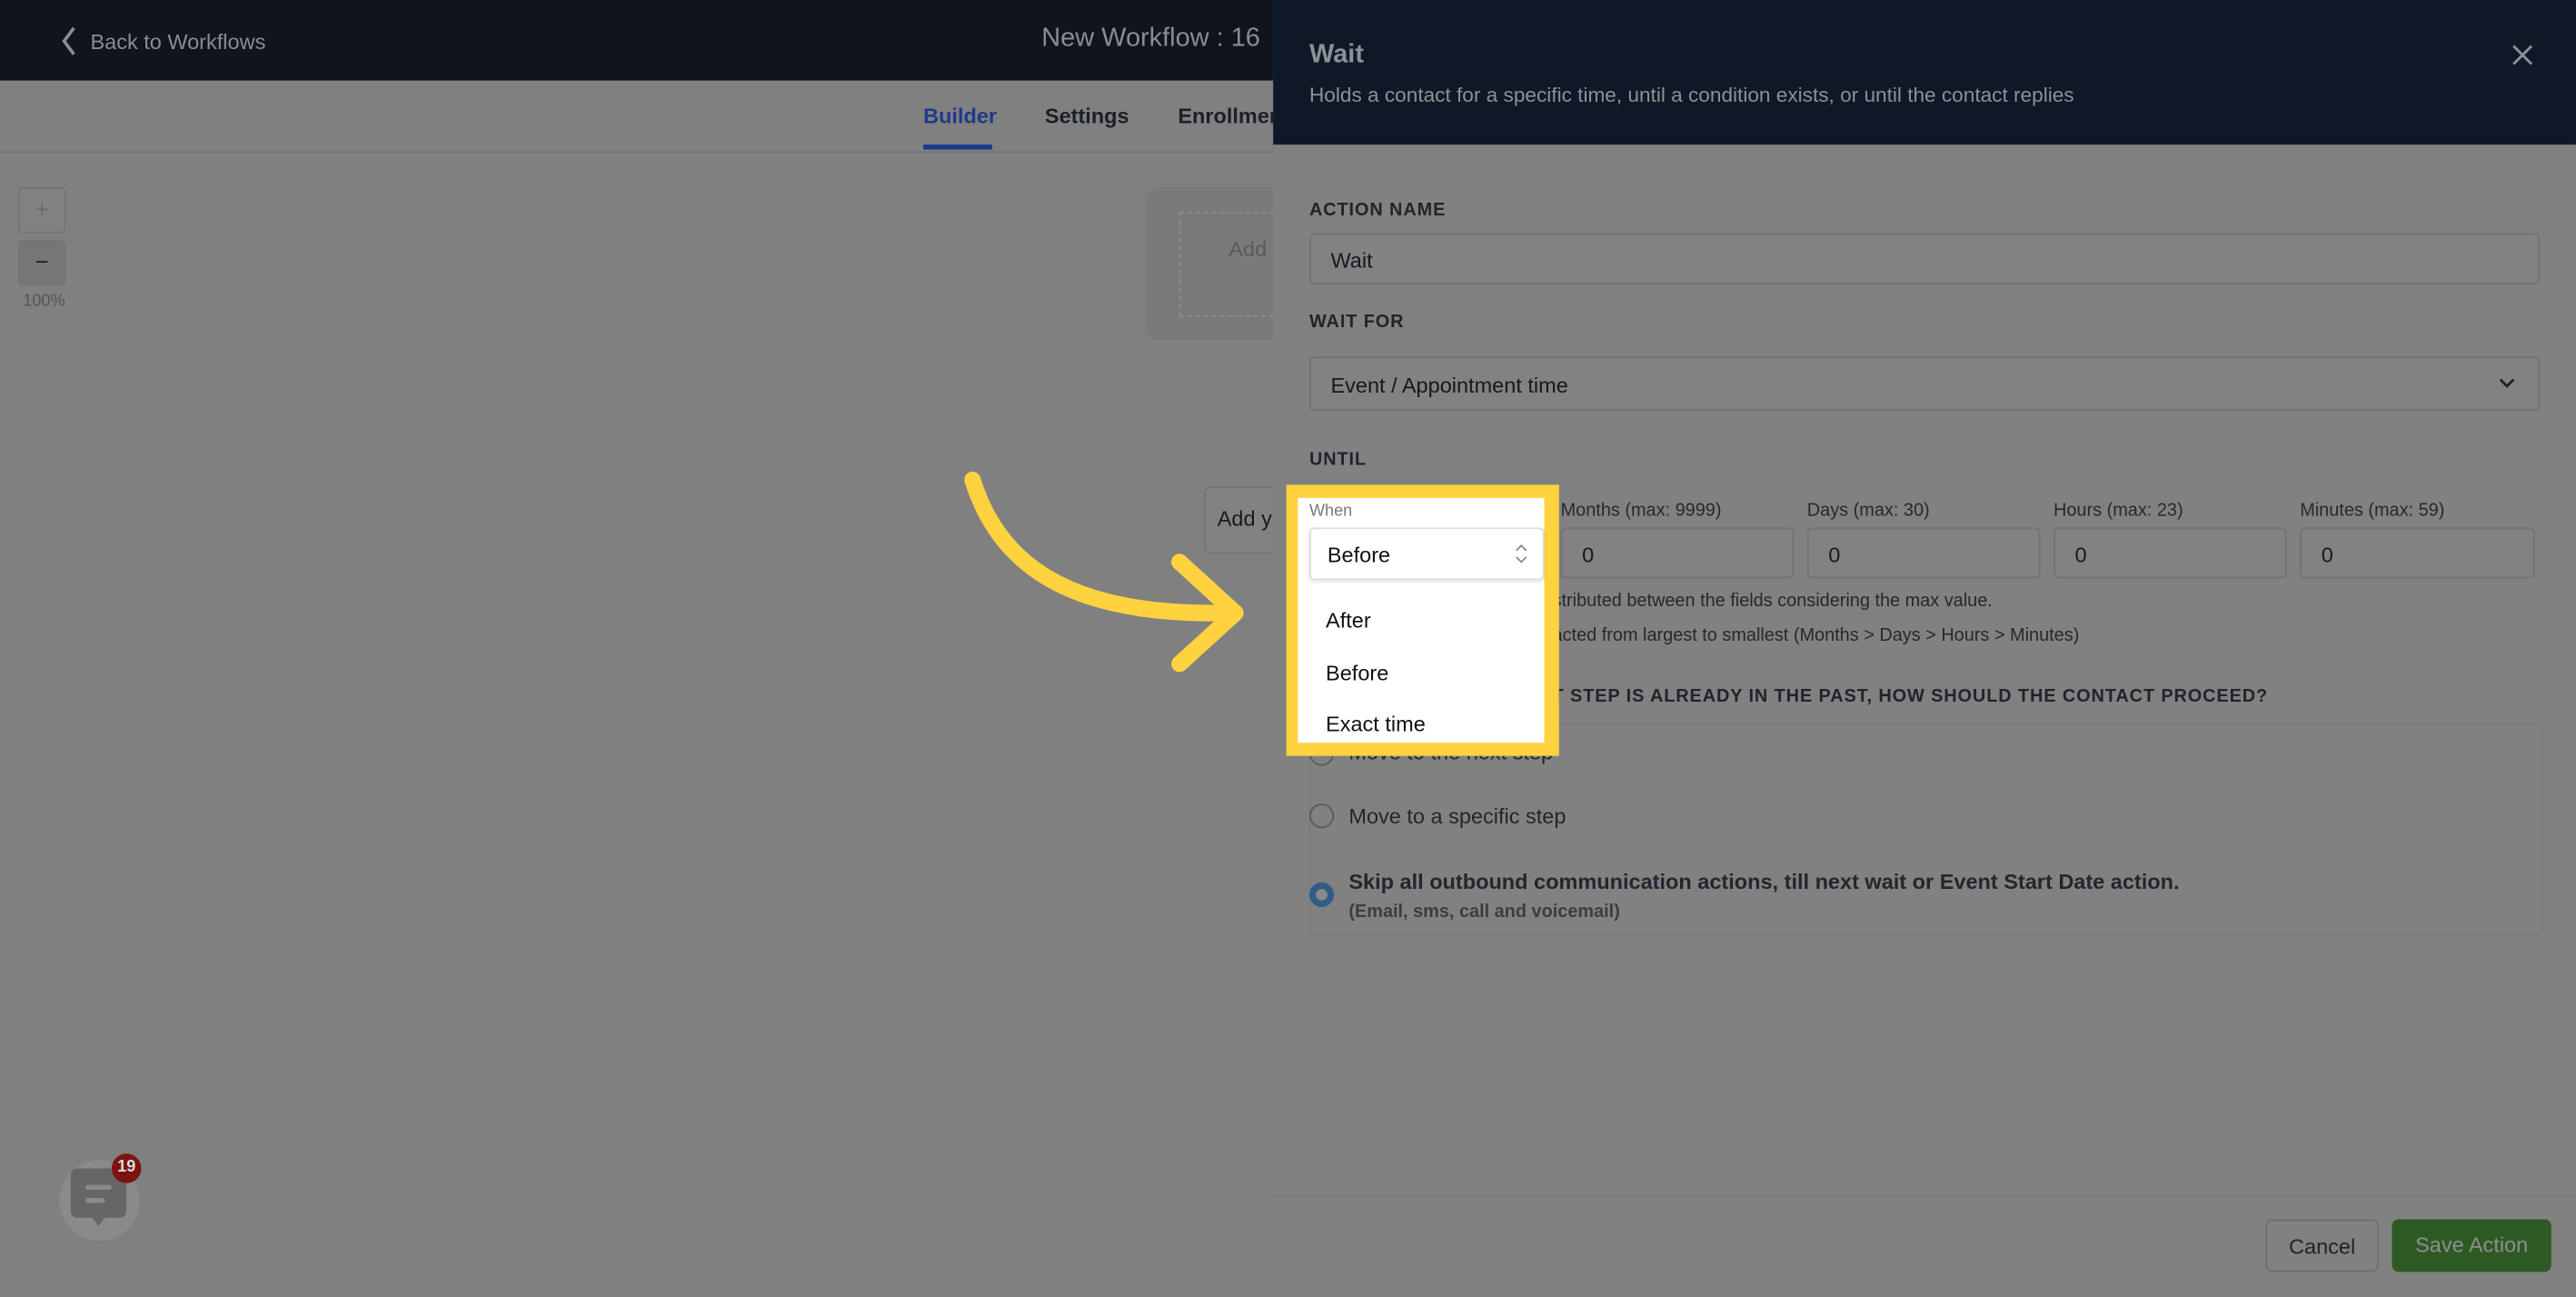 Image resolution: width=2576 pixels, height=1297 pixels. I want to click on when-dropdown: When Before After Before Exact time, so click(1422, 620).